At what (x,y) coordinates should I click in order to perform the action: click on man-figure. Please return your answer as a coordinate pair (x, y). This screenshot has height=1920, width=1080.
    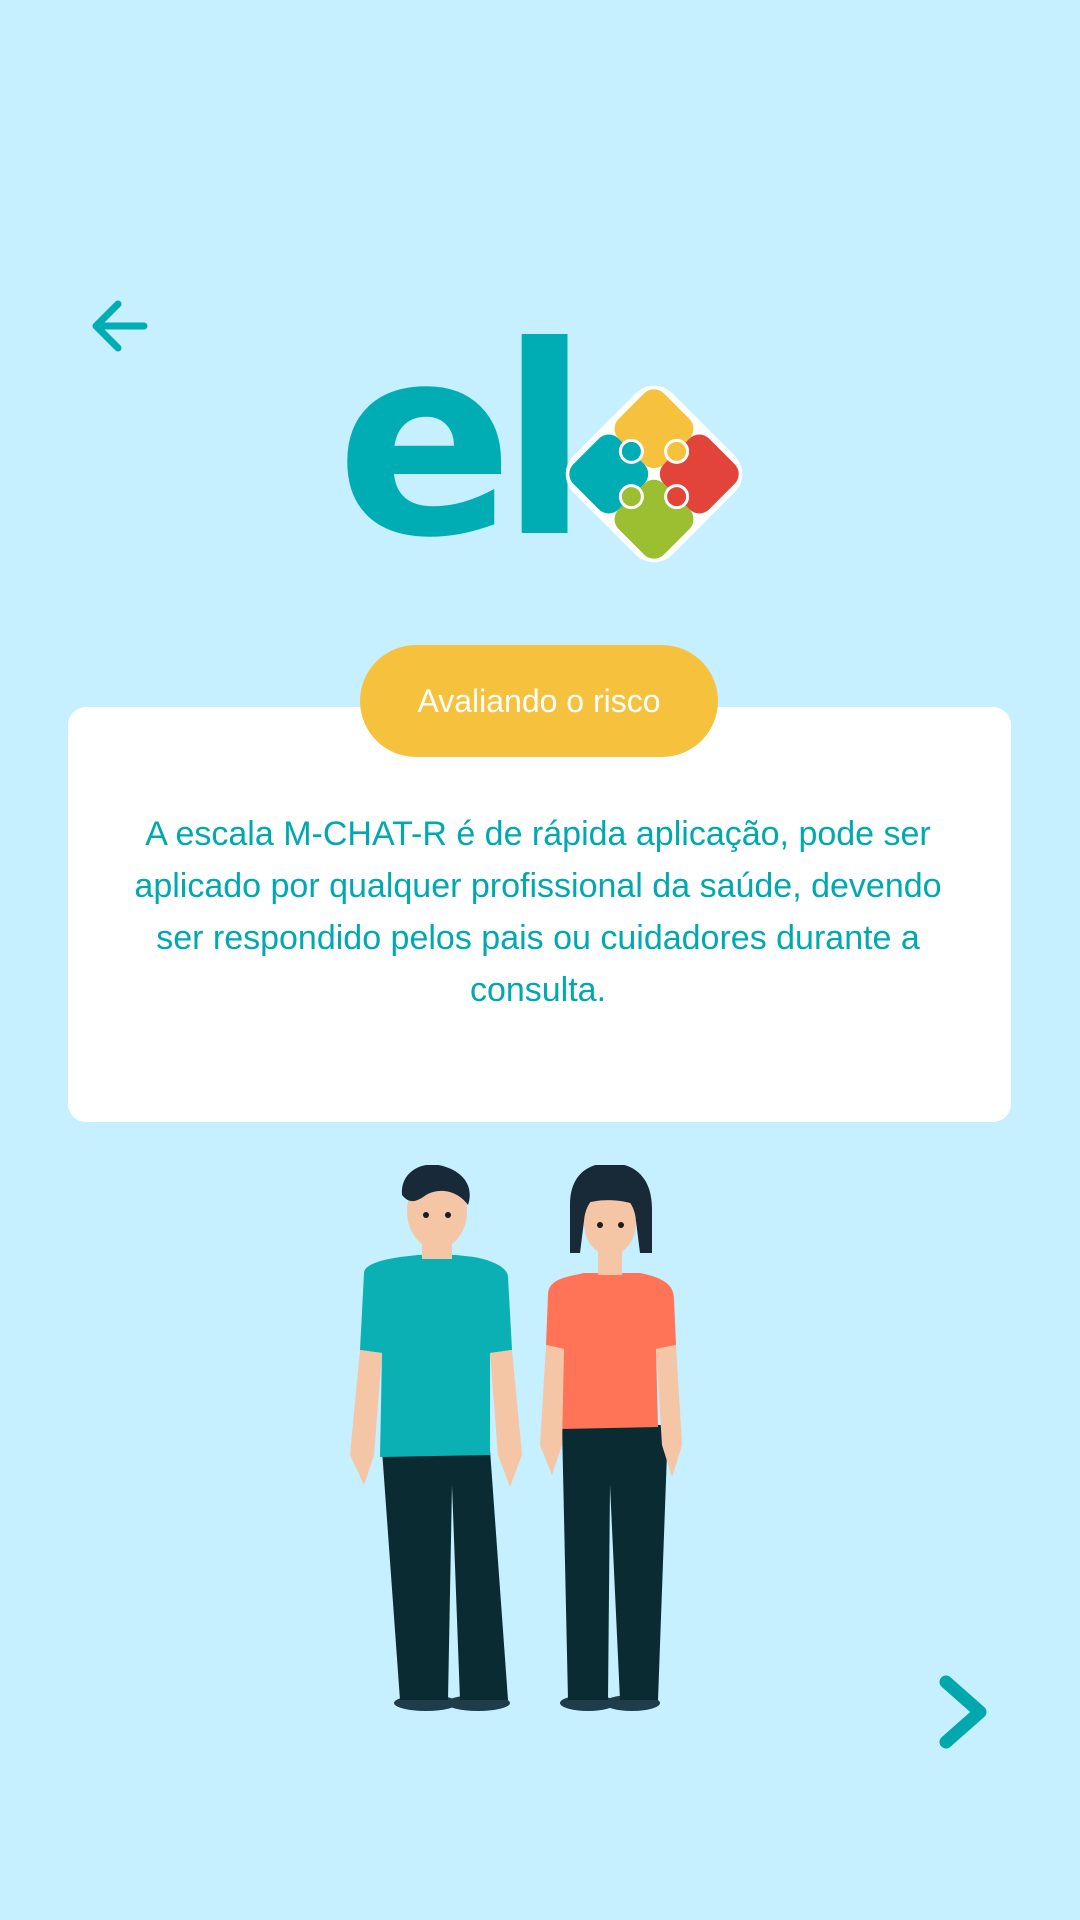
    Looking at the image, I should click on (436, 1438).